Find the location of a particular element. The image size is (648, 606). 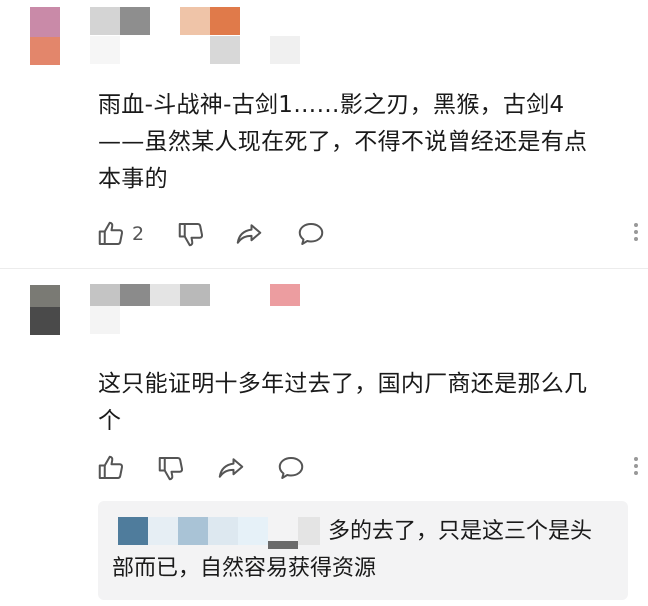

reply-text-line: 部而已，自然容易获得资源 is located at coordinates (244, 568).